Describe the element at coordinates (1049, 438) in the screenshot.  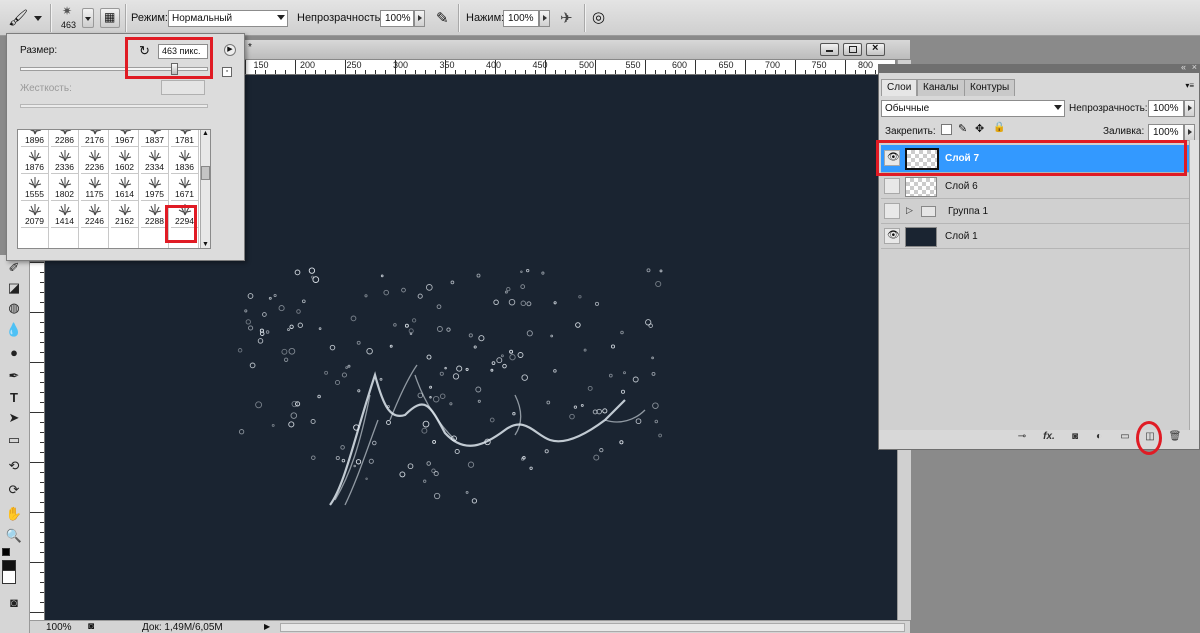
I see `layer-style-icon: fx.` at that location.